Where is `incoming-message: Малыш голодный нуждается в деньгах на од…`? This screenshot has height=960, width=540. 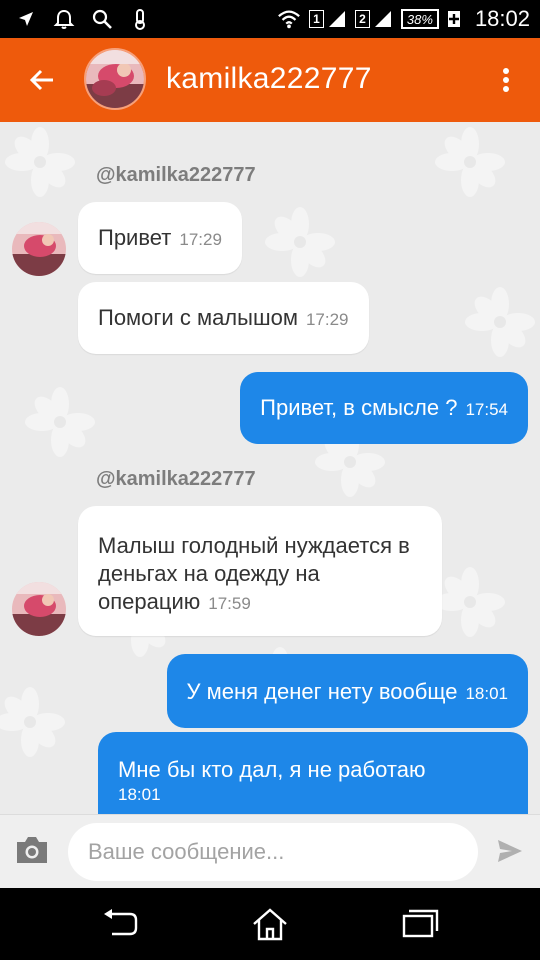 incoming-message: Малыш голодный нуждается в деньгах на од… is located at coordinates (260, 571).